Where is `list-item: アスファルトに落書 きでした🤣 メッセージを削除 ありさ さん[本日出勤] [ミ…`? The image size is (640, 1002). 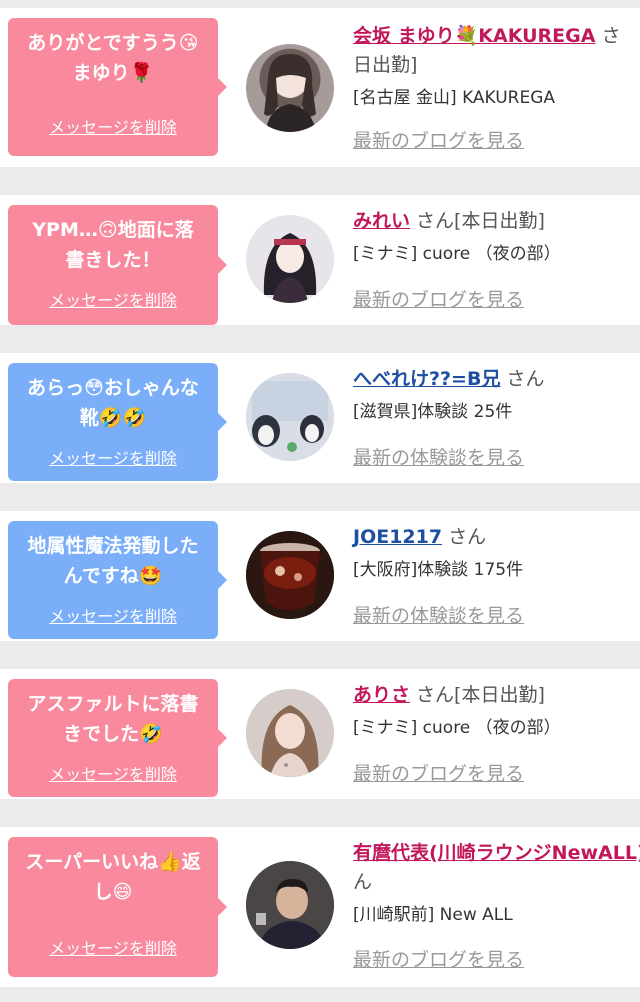
list-item: アスファルトに落書 きでした🤣 メッセージを削除 ありさ さん[本日出勤] [ミ… is located at coordinates (320, 734).